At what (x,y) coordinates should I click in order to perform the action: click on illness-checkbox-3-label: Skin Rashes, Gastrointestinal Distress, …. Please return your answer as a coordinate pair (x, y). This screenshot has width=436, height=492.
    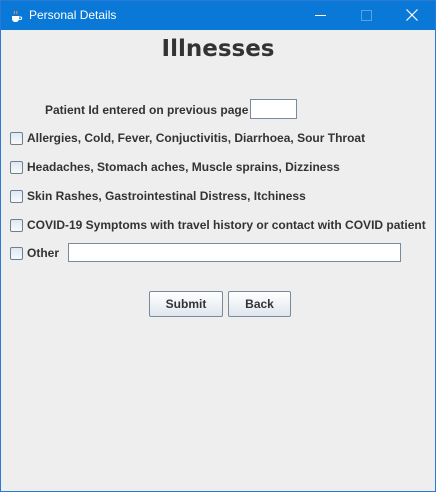
    Looking at the image, I should click on (166, 196).